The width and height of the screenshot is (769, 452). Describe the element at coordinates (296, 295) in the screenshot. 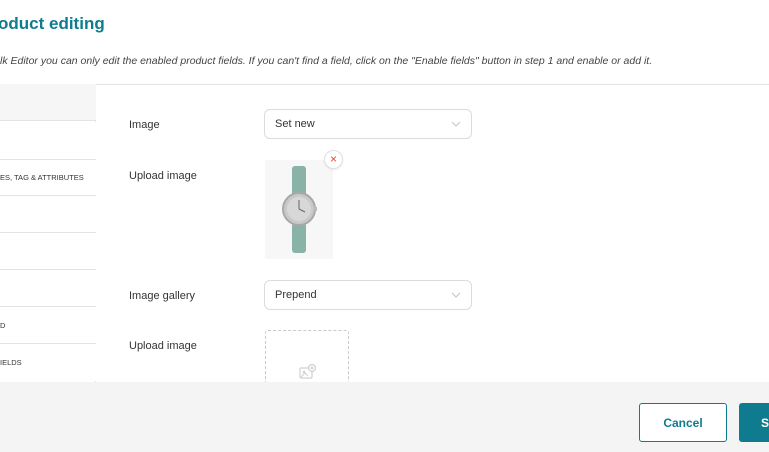

I see `image-gallery-select-value: Prepend` at that location.